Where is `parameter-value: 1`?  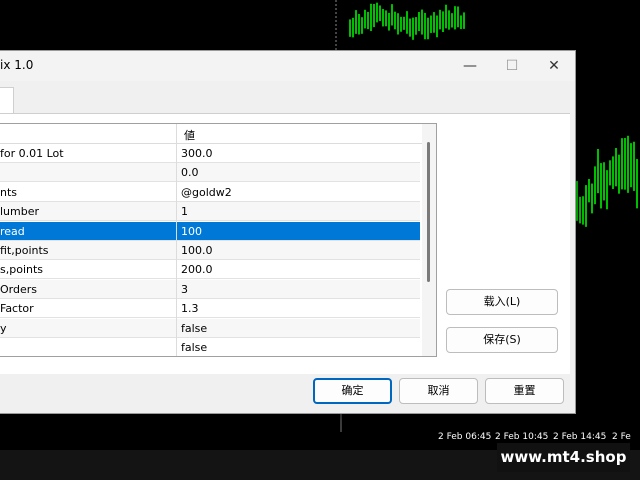 parameter-value: 1 is located at coordinates (184, 211).